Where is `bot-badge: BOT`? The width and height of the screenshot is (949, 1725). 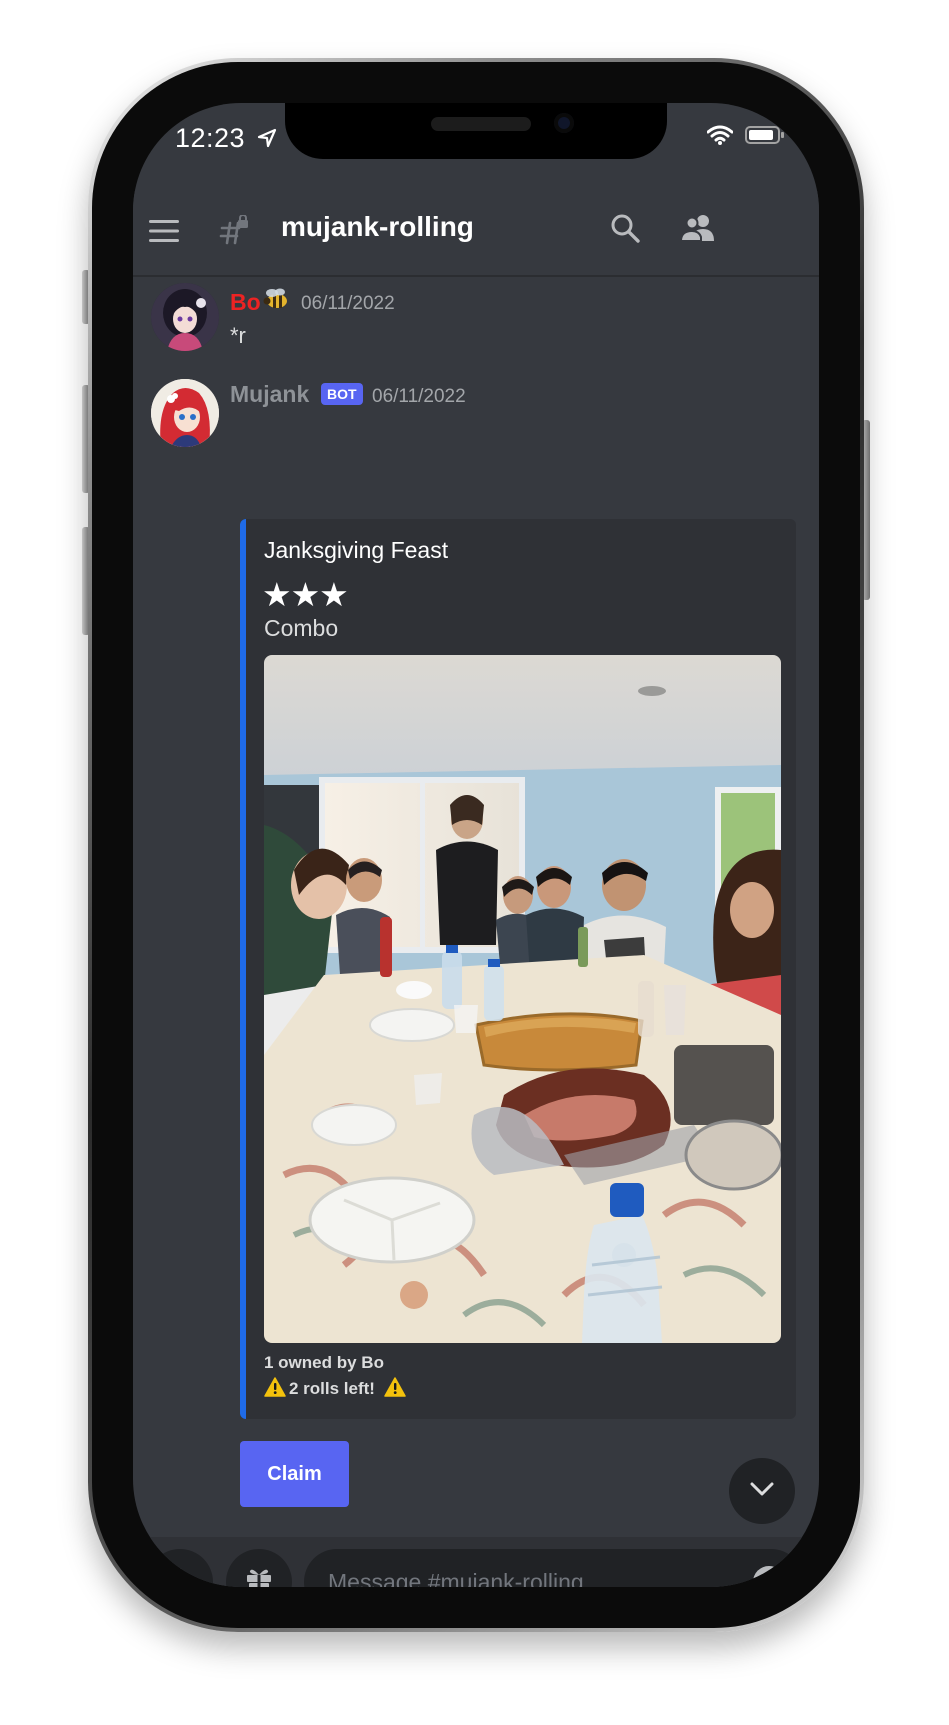 bot-badge: BOT is located at coordinates (342, 394).